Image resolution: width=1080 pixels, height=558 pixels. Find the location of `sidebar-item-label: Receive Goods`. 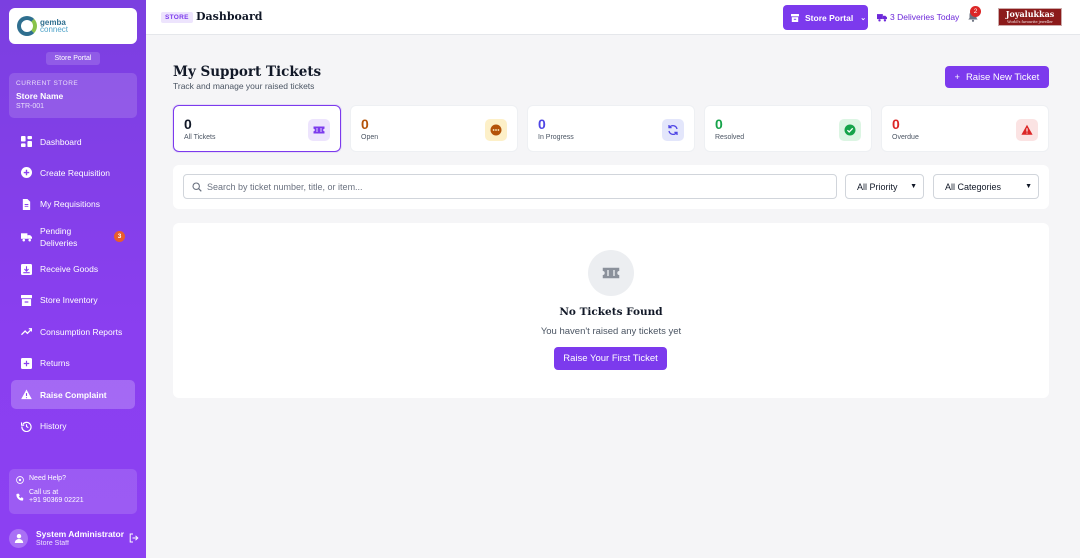

sidebar-item-label: Receive Goods is located at coordinates (69, 269).